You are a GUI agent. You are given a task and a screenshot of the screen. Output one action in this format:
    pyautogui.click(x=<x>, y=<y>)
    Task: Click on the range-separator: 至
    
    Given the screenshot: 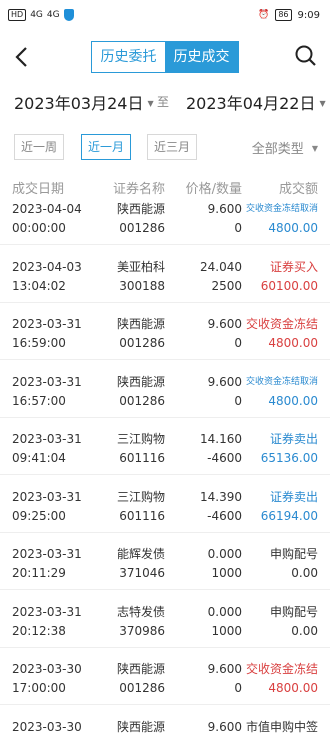 What is the action you would take?
    pyautogui.click(x=163, y=102)
    